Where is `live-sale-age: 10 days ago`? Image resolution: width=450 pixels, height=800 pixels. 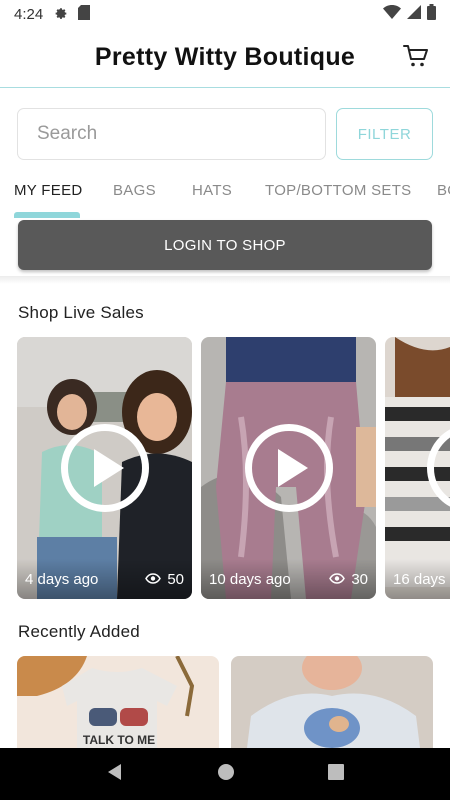
live-sale-age: 10 days ago is located at coordinates (250, 579).